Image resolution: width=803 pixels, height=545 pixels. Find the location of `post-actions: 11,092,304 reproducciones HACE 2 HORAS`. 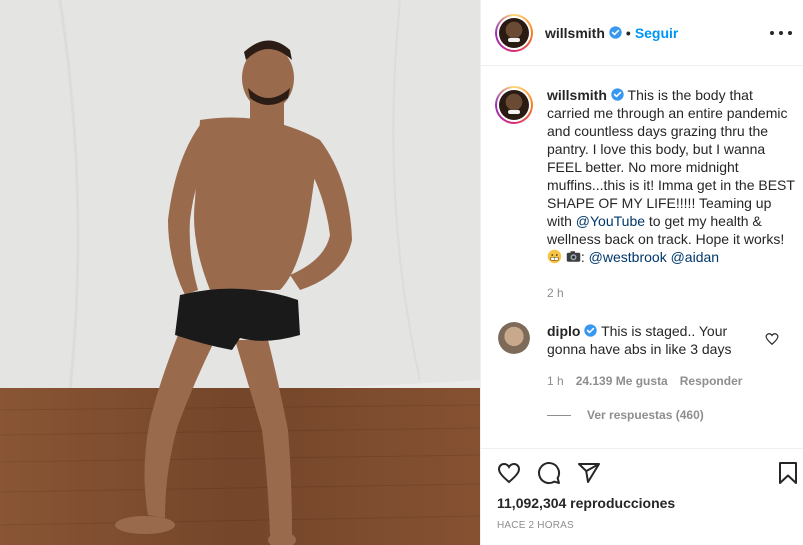

post-actions: 11,092,304 reproducciones HACE 2 HORAS is located at coordinates (642, 496).